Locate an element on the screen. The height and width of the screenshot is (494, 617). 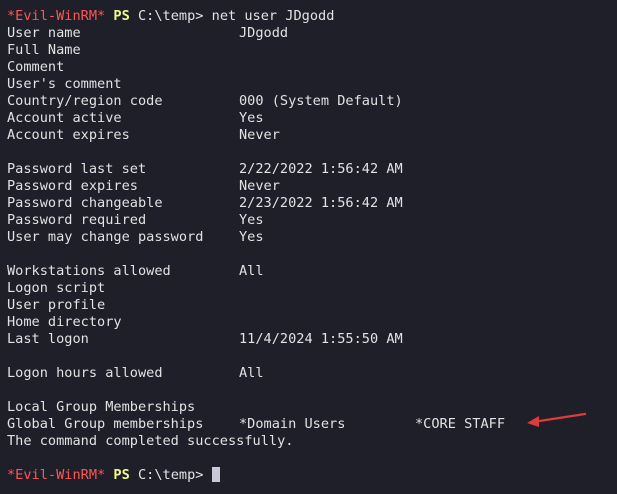
row-value: 2/23/2022 1:56:42 AM is located at coordinates (321, 203).